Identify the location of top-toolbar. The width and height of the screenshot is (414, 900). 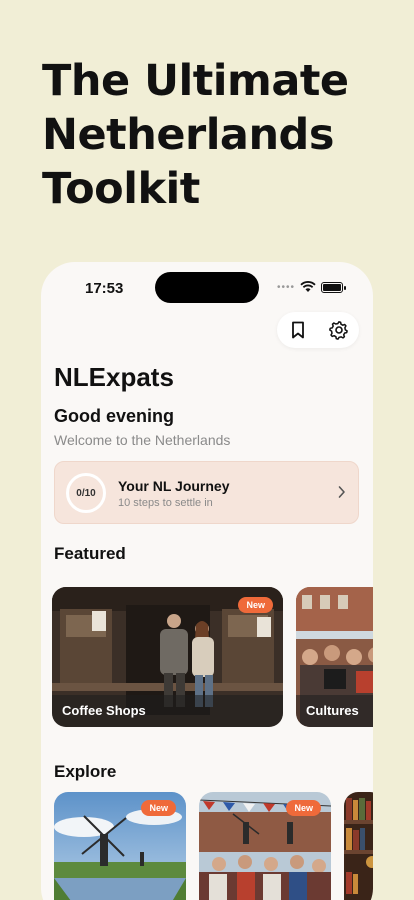
(318, 330).